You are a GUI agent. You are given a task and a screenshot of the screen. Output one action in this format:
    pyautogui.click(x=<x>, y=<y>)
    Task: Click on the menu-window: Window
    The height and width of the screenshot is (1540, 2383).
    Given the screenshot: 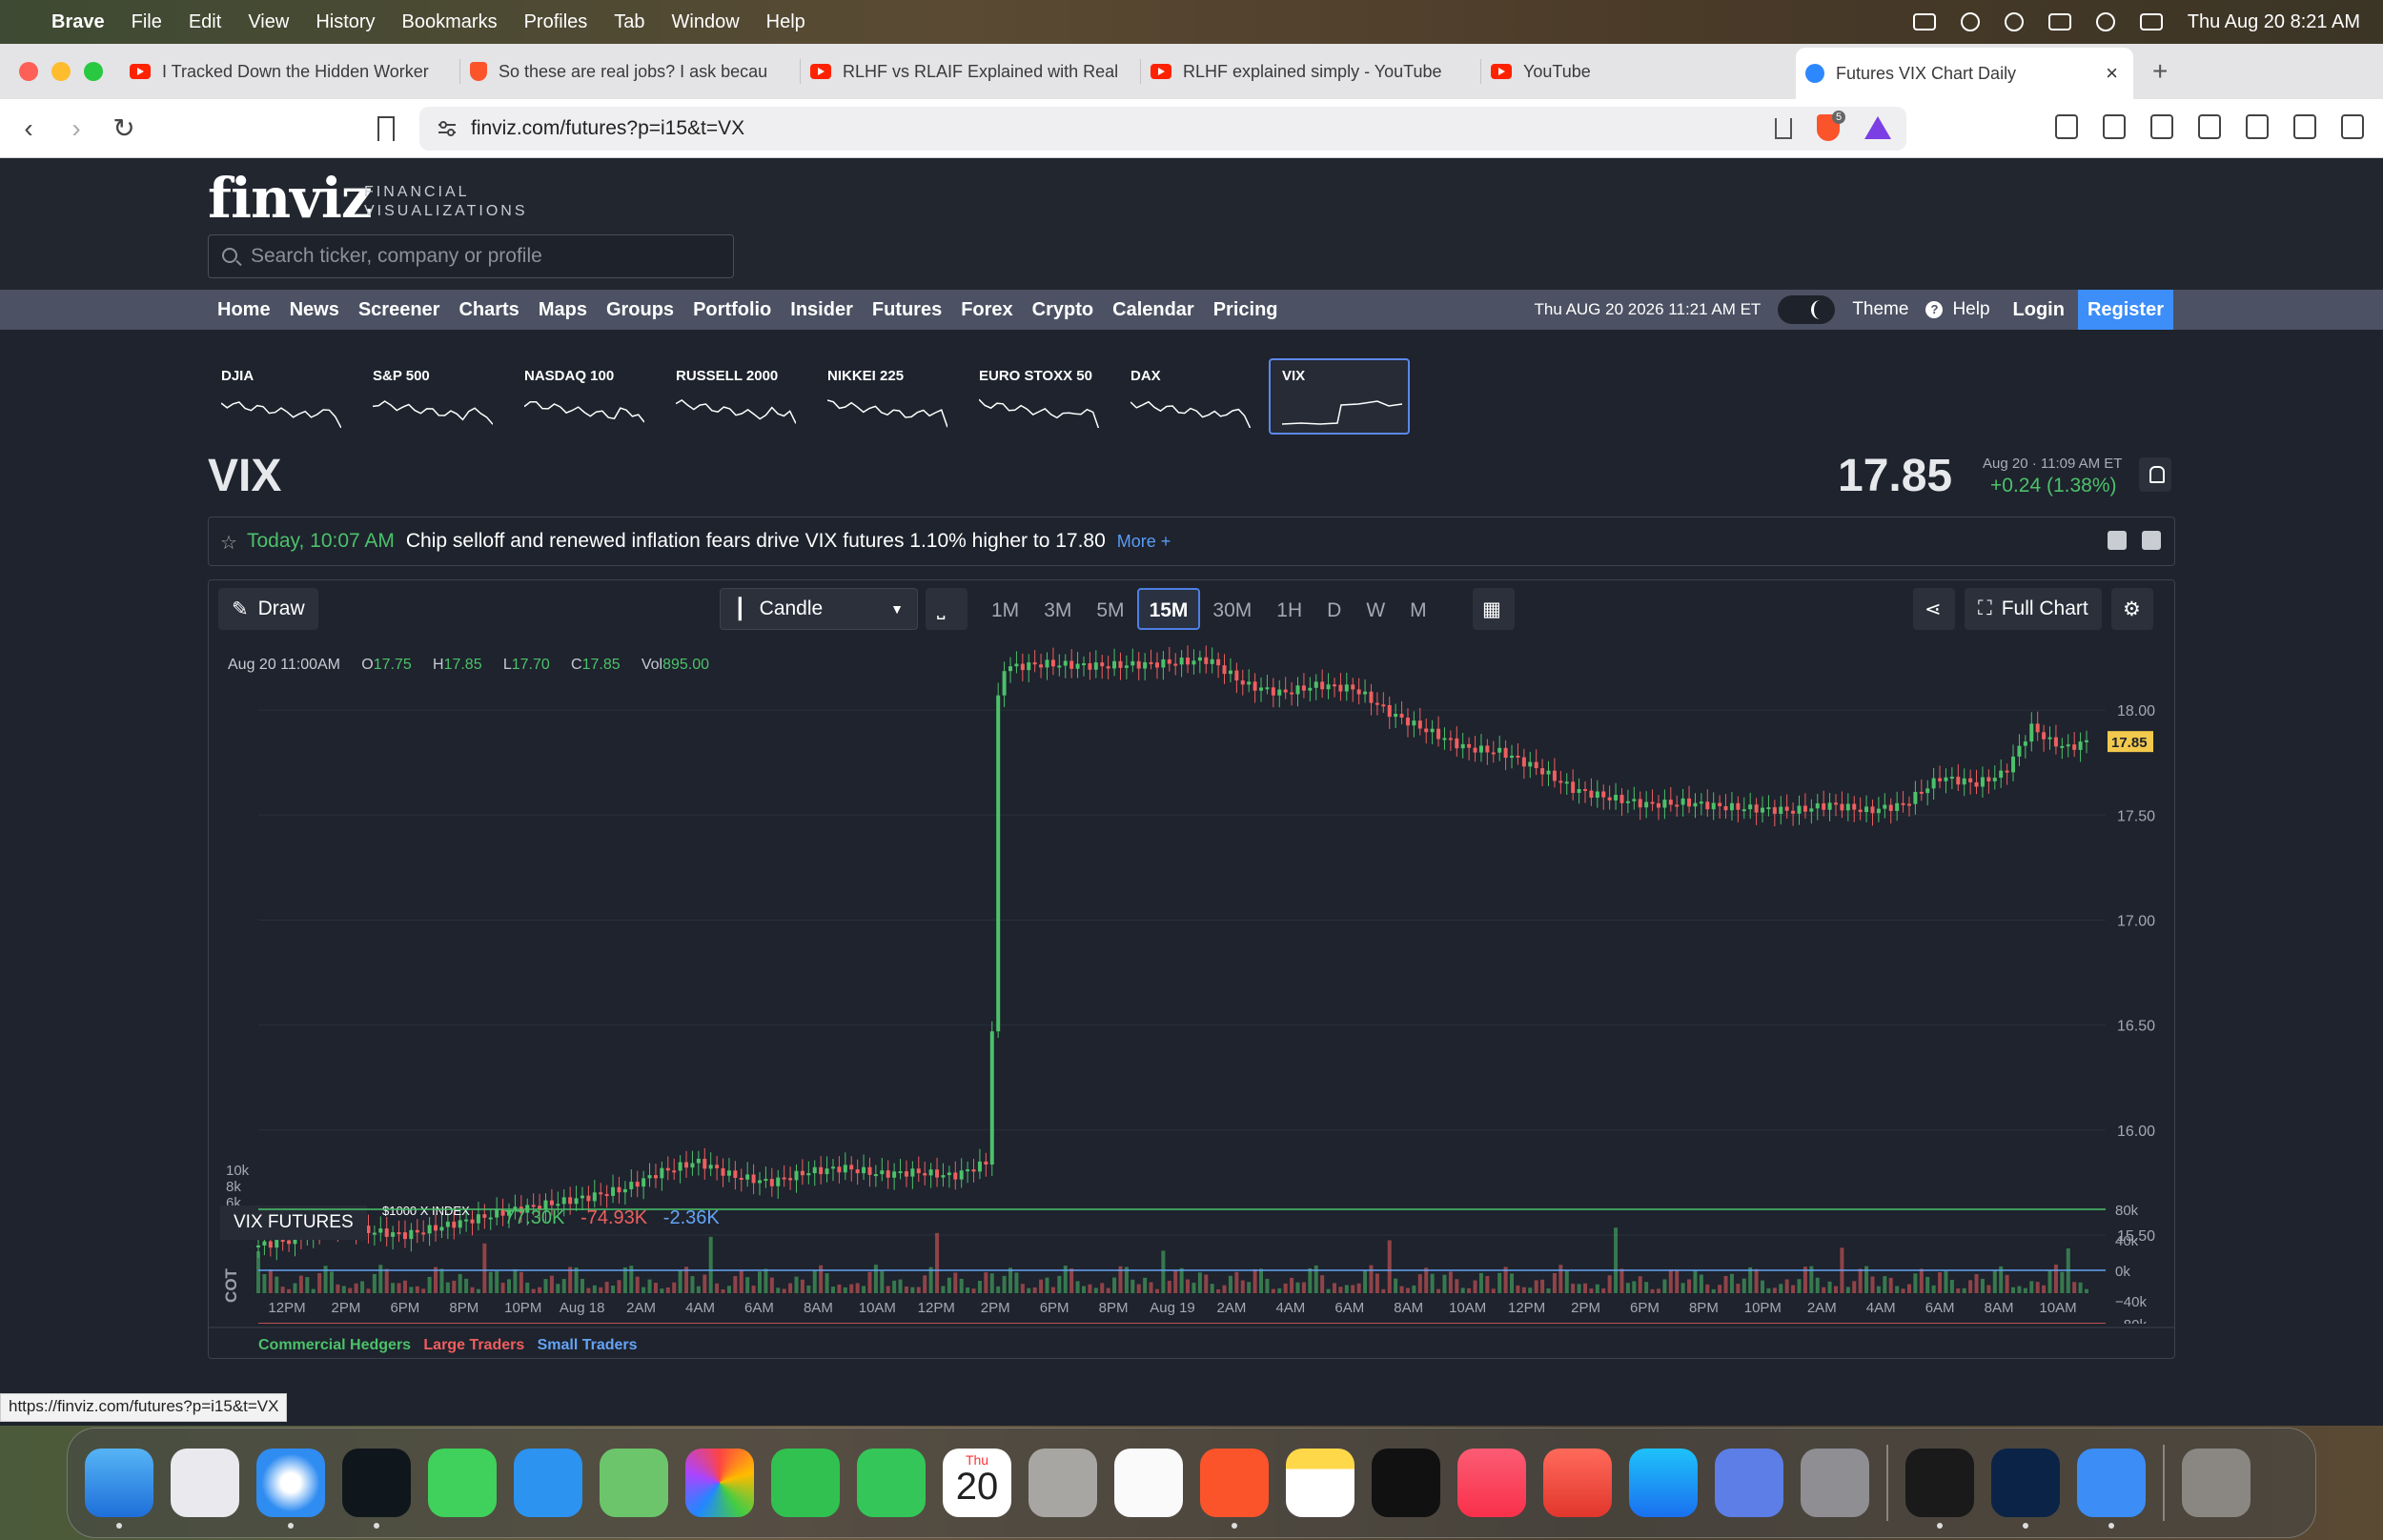 What is the action you would take?
    pyautogui.click(x=706, y=22)
    